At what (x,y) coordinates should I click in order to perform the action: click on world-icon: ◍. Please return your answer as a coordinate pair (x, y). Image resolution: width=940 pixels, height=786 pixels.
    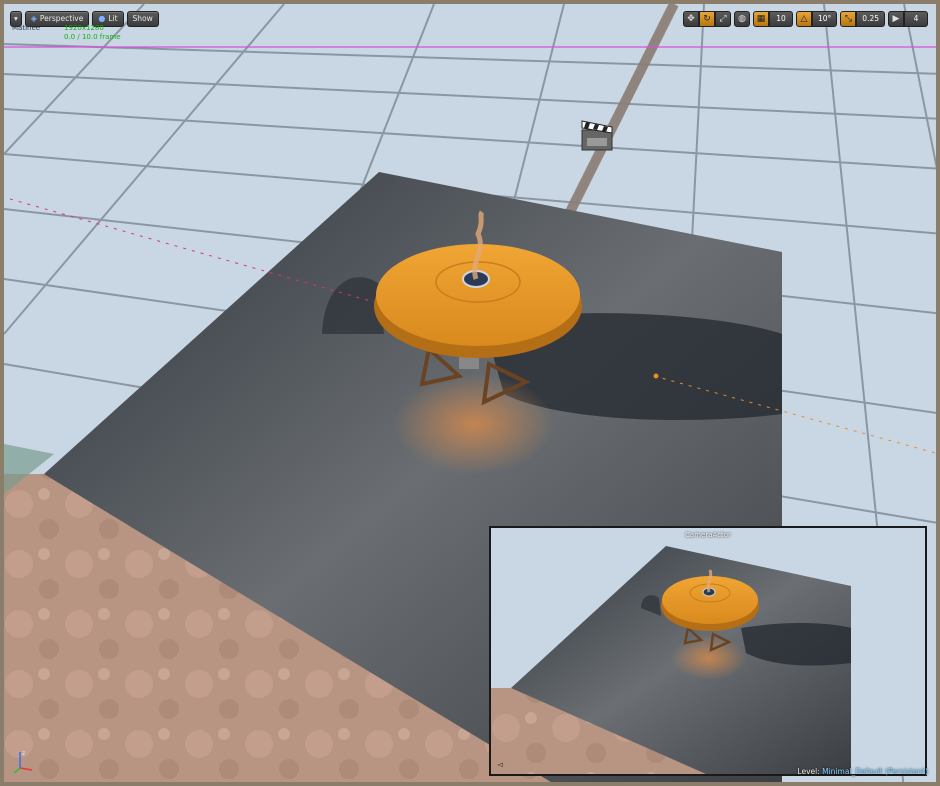
    Looking at the image, I should click on (742, 19).